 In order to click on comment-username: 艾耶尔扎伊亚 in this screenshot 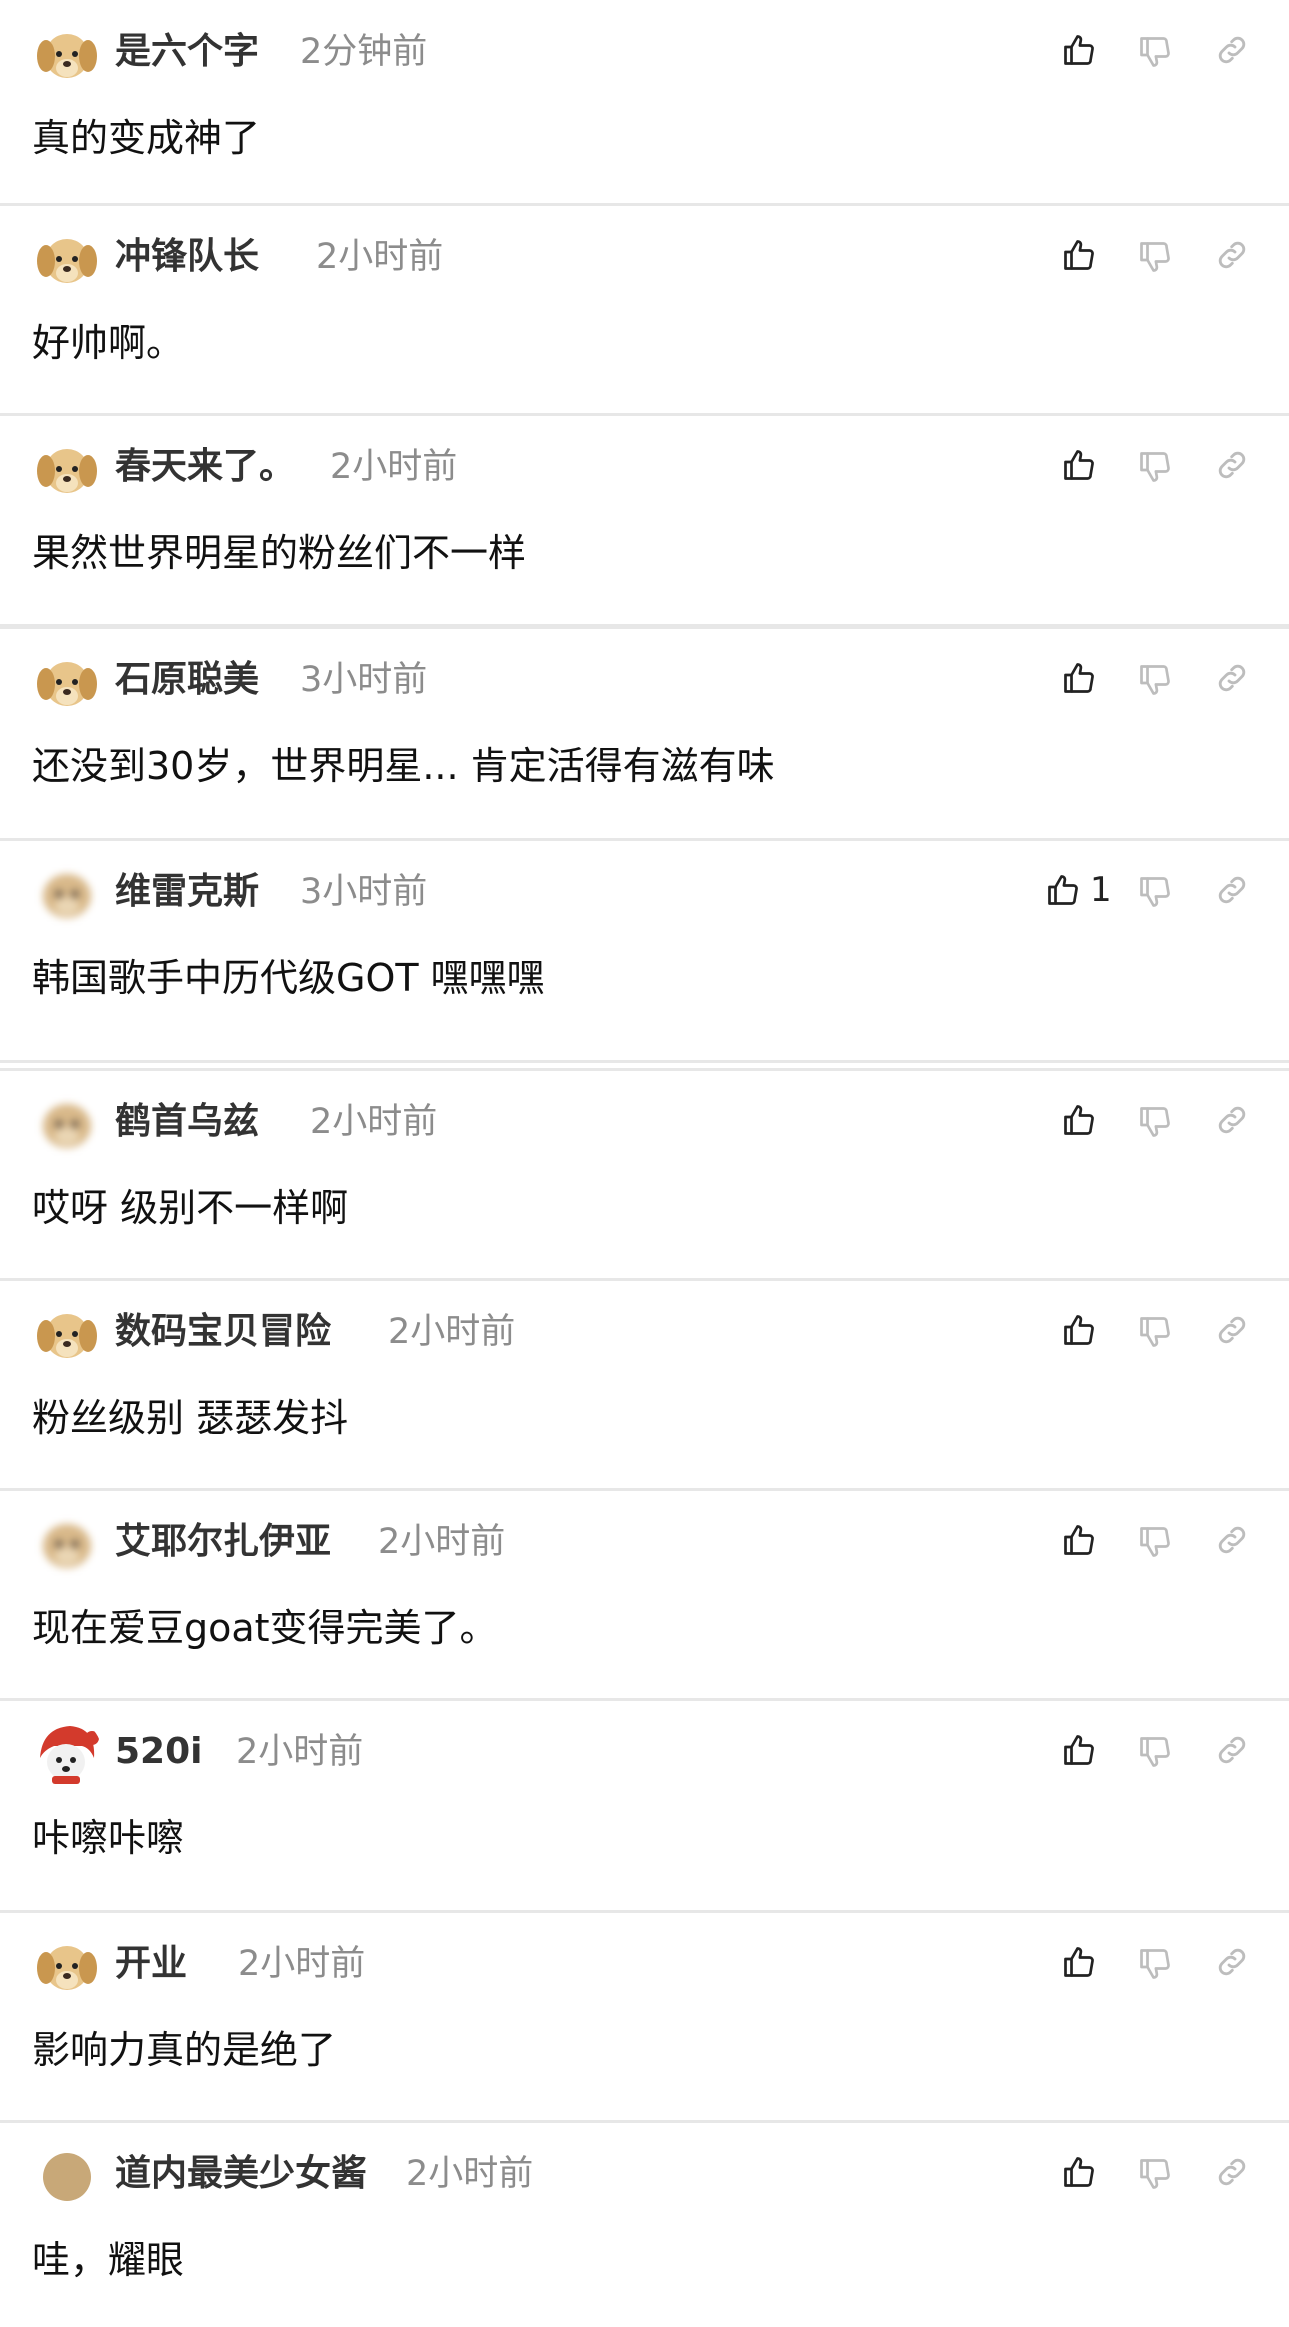, I will do `click(223, 1542)`.